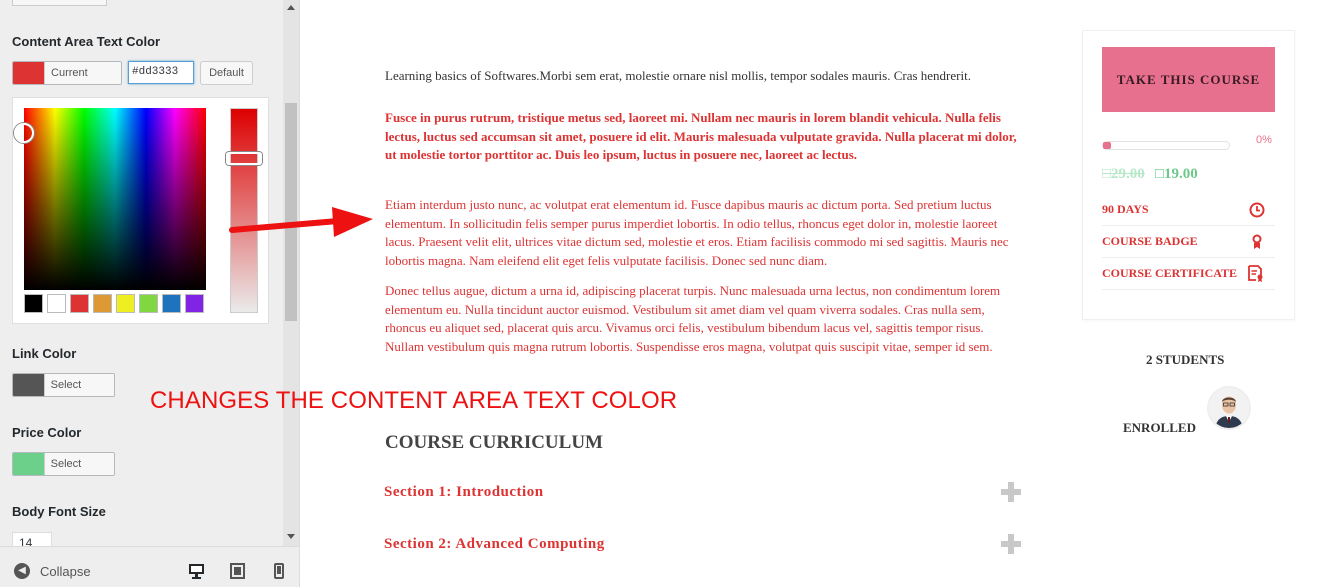 This screenshot has width=1344, height=587. Describe the element at coordinates (1188, 210) in the screenshot. I see `meta-row-duration: 90 DAYS` at that location.